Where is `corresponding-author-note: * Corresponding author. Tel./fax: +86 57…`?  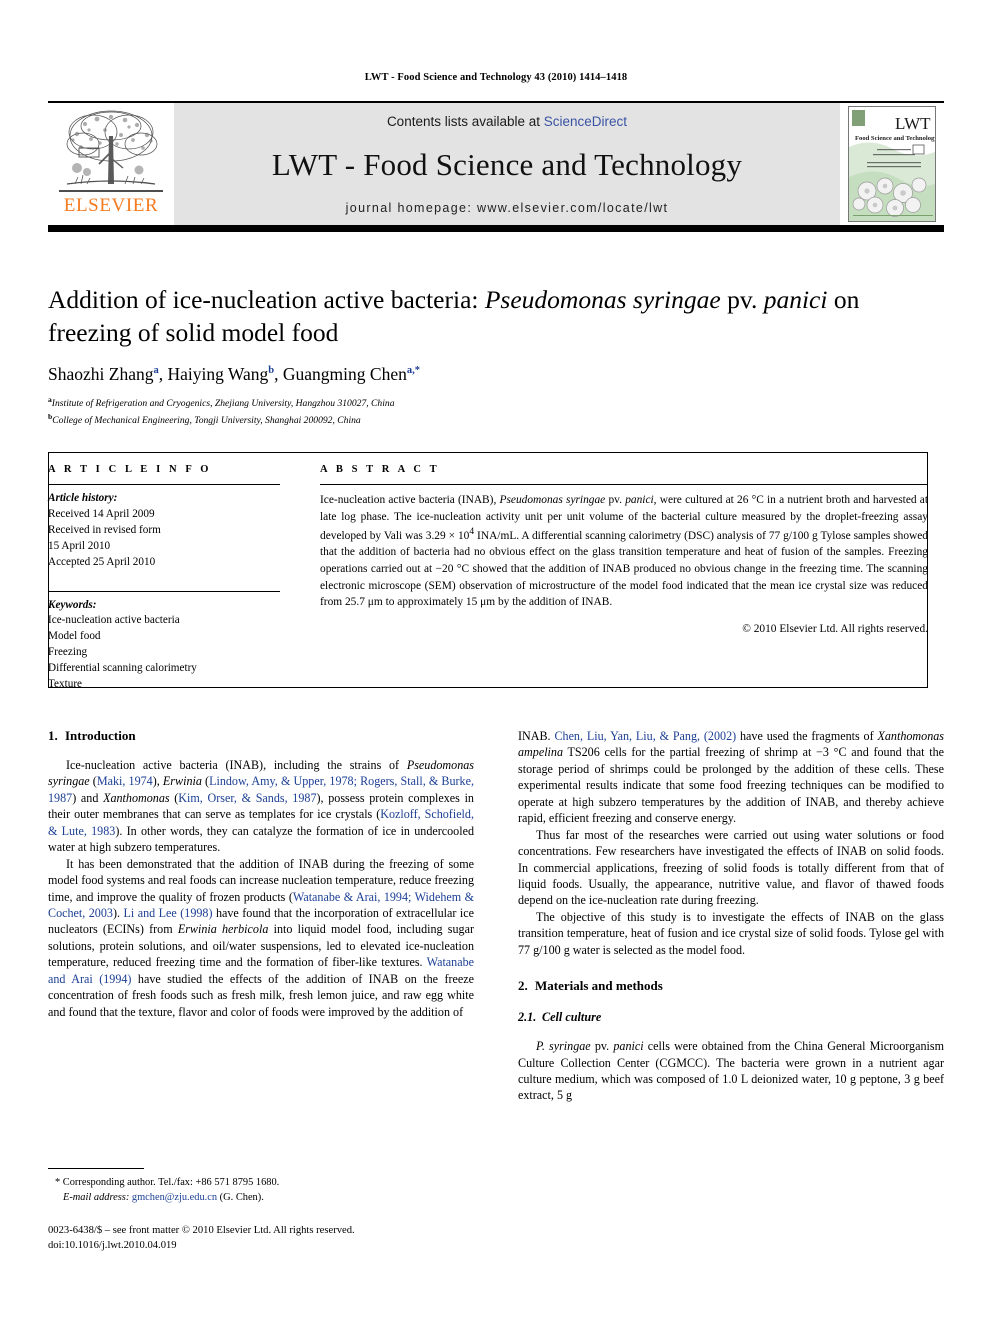 corresponding-author-note: * Corresponding author. Tel./fax: +86 57… is located at coordinates (167, 1182).